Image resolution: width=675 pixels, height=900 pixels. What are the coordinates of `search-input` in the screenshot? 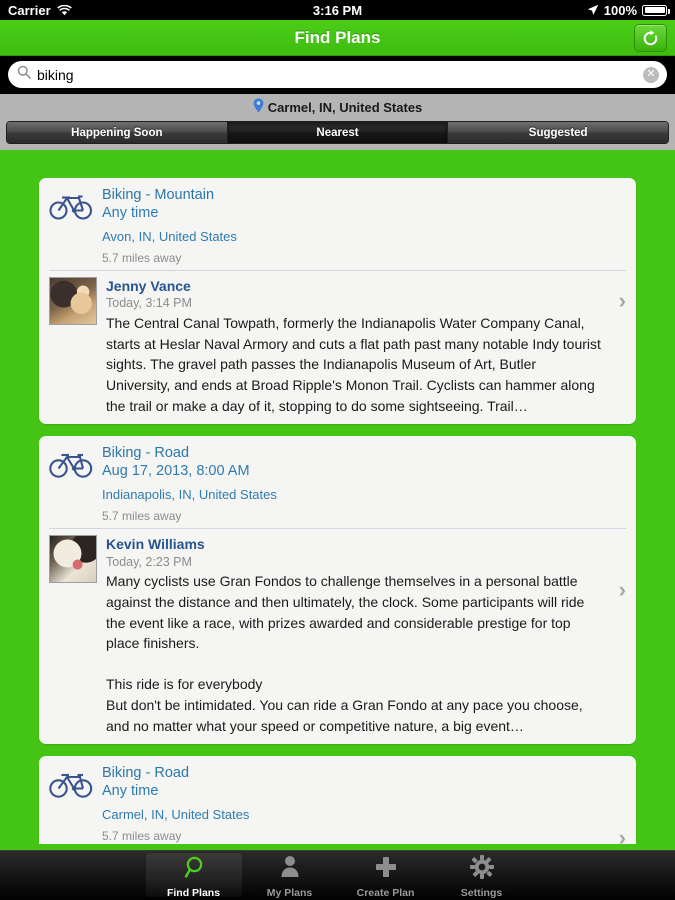 It's located at (340, 74).